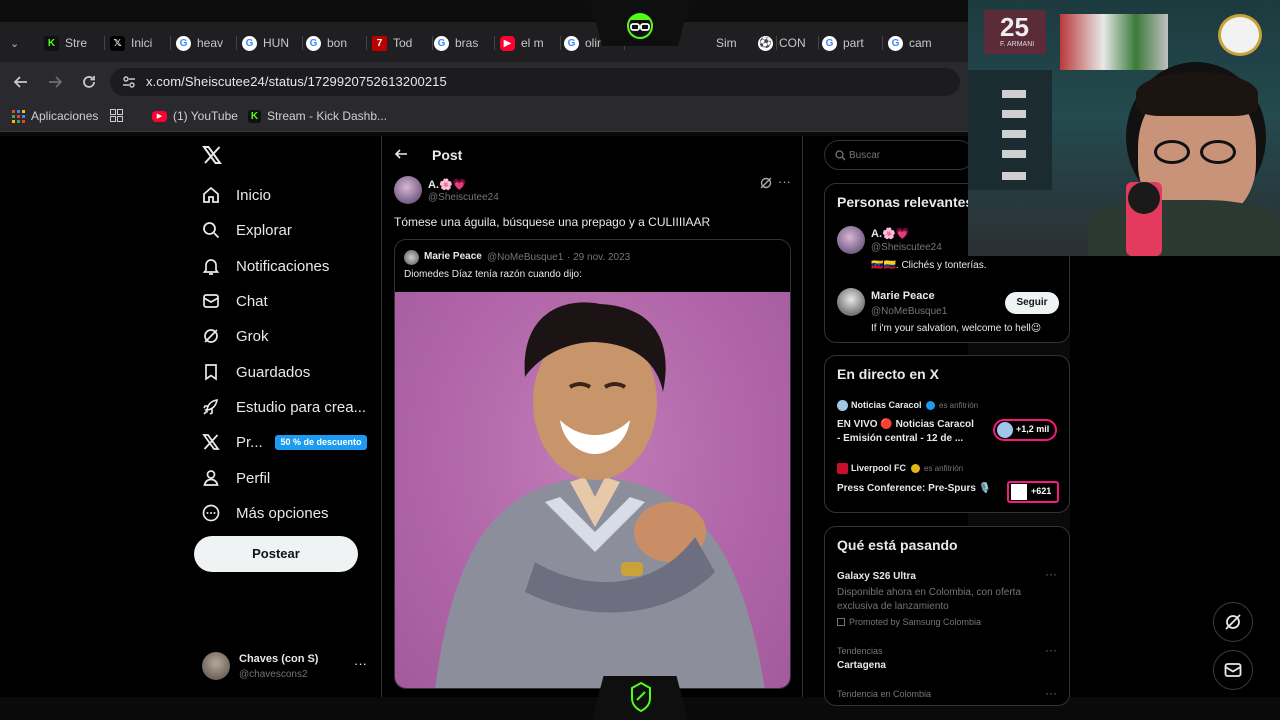 The height and width of the screenshot is (720, 1280). Describe the element at coordinates (829, 43) in the screenshot. I see `google-icon: G` at that location.